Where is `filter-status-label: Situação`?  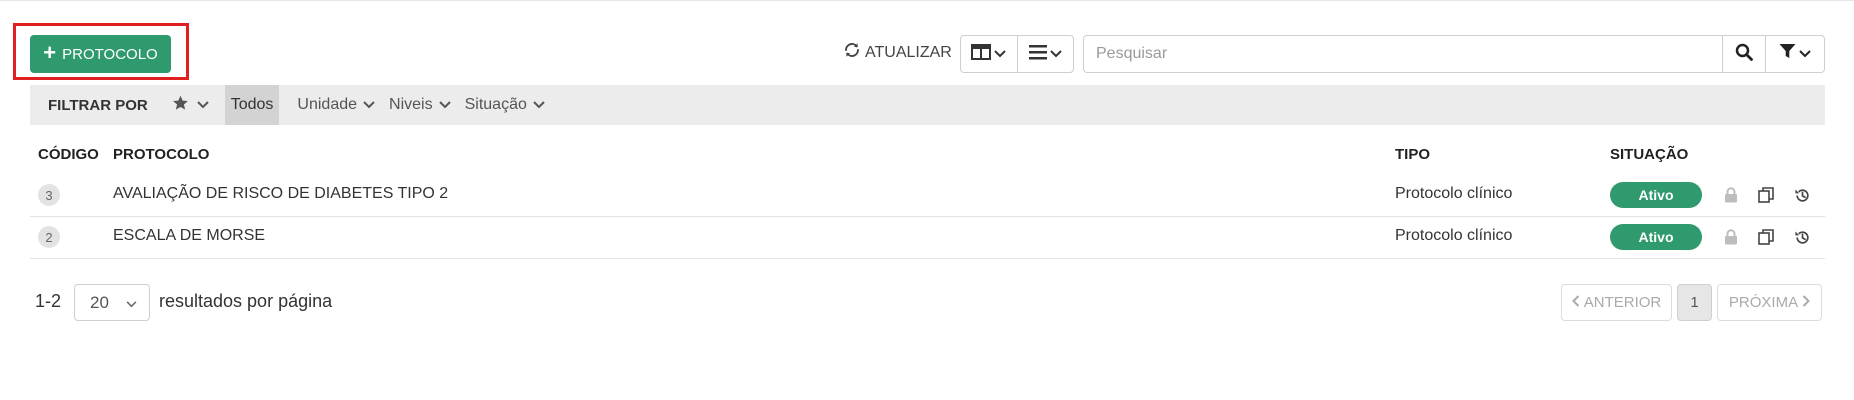 filter-status-label: Situação is located at coordinates (495, 104).